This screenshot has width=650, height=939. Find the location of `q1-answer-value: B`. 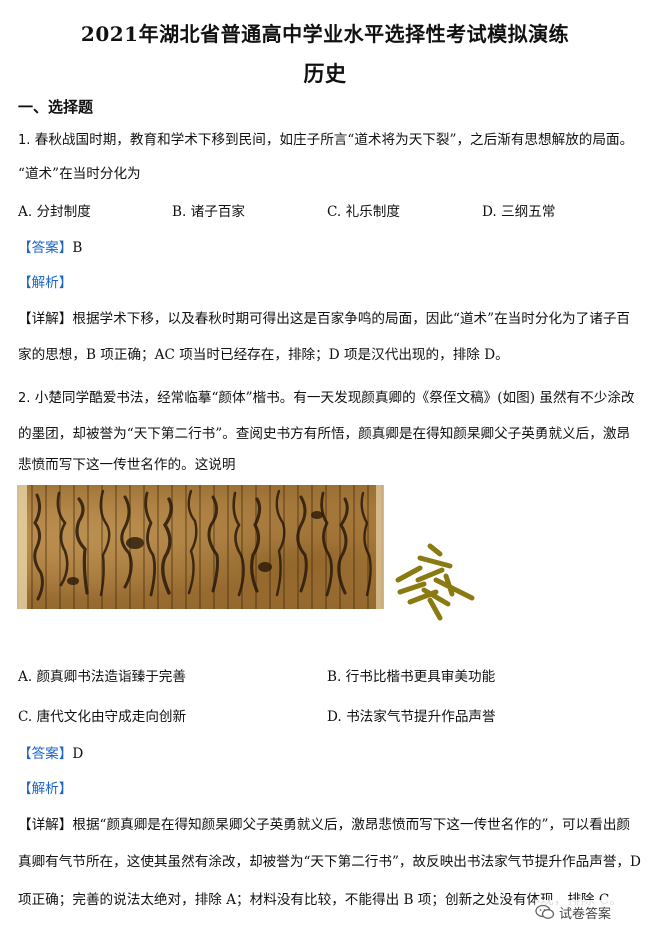

q1-answer-value: B is located at coordinates (77, 248).